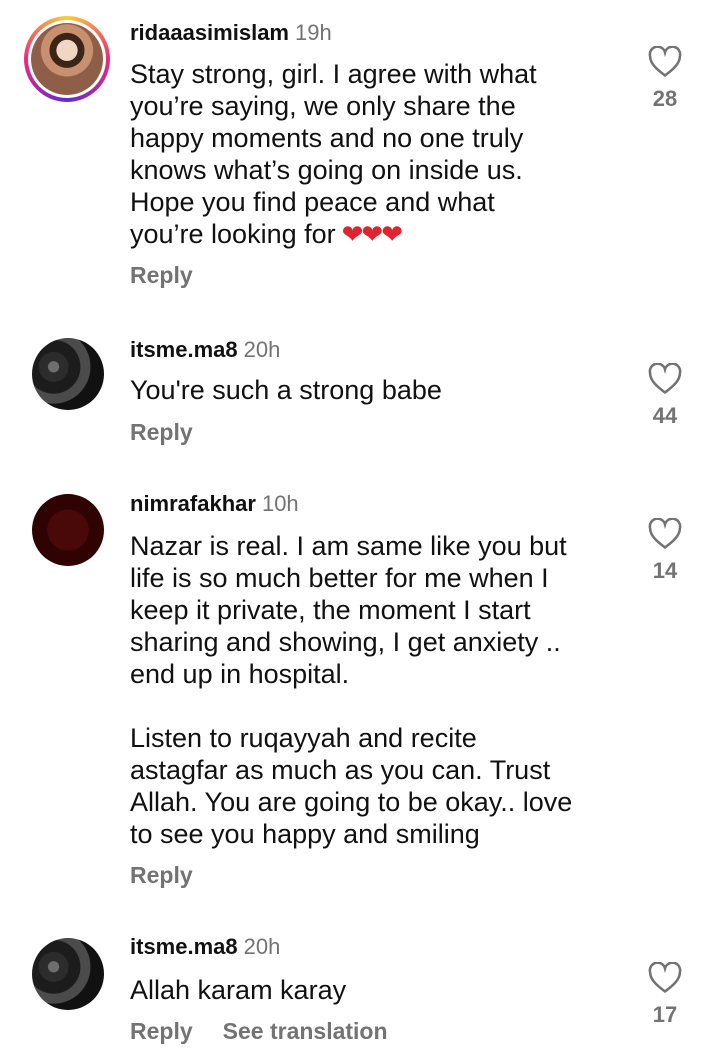 The width and height of the screenshot is (719, 1052). I want to click on timestamp: 10h, so click(280, 503).